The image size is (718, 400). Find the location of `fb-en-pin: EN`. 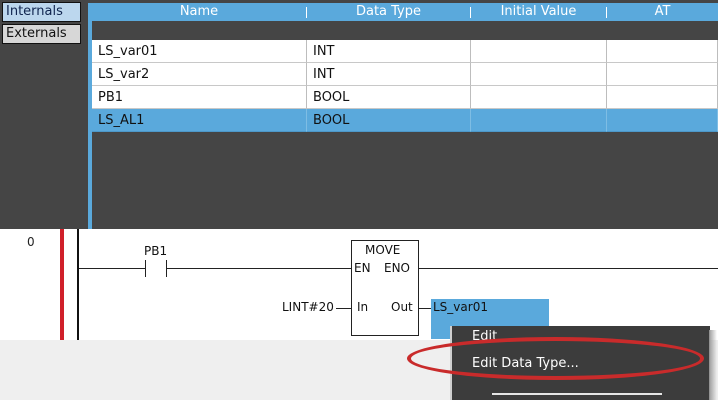

fb-en-pin: EN is located at coordinates (362, 268).